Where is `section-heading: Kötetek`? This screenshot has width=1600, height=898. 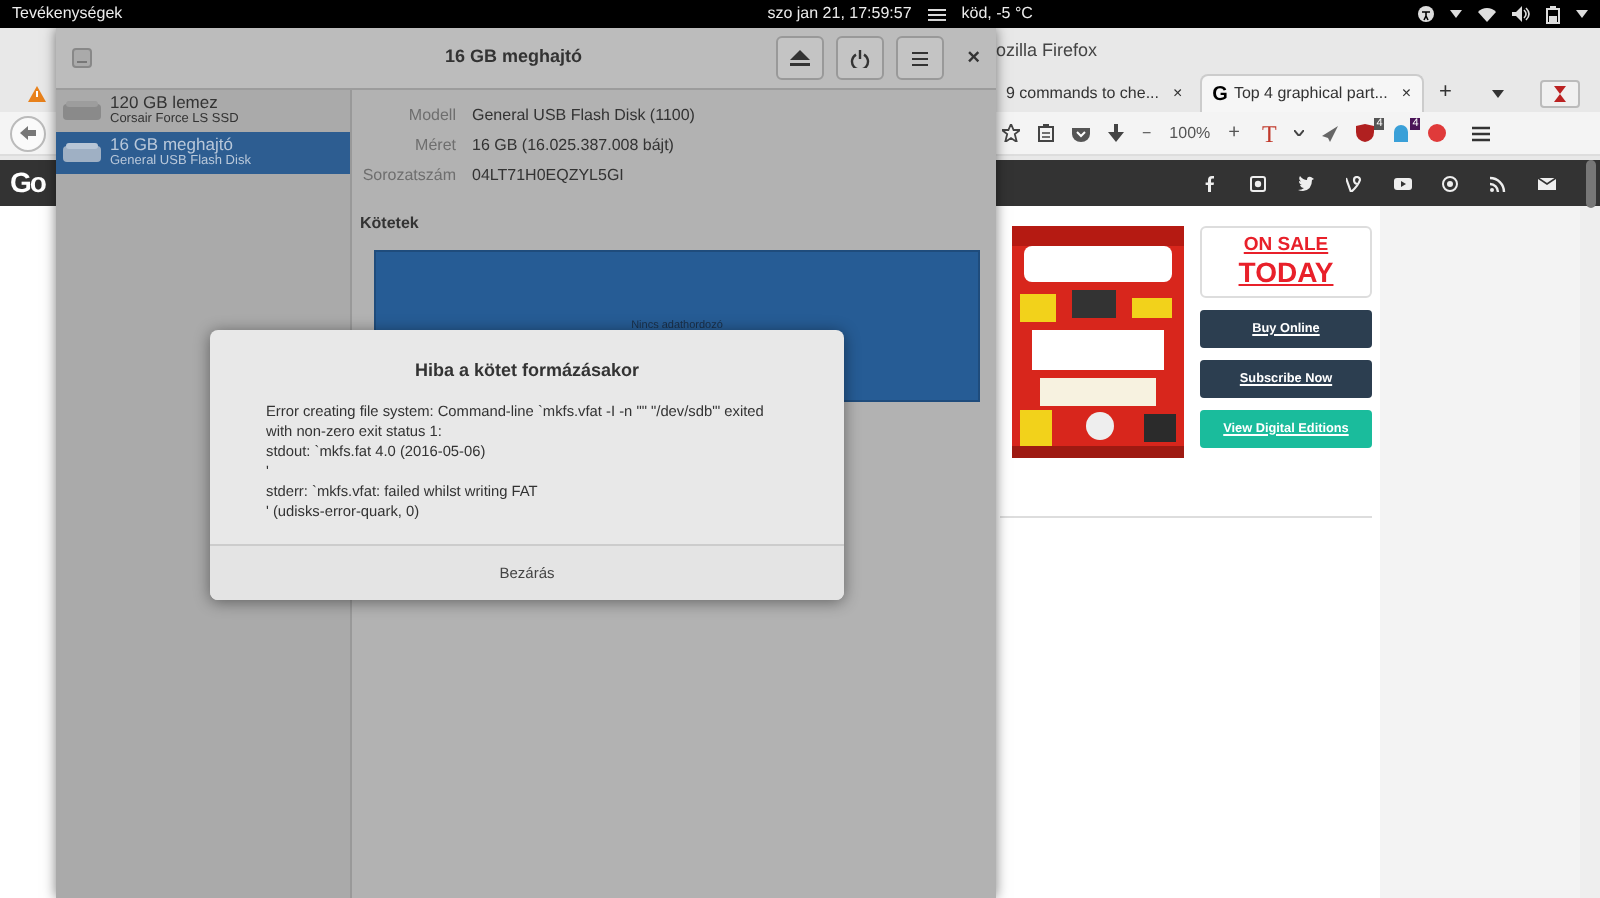 section-heading: Kötetek is located at coordinates (390, 224).